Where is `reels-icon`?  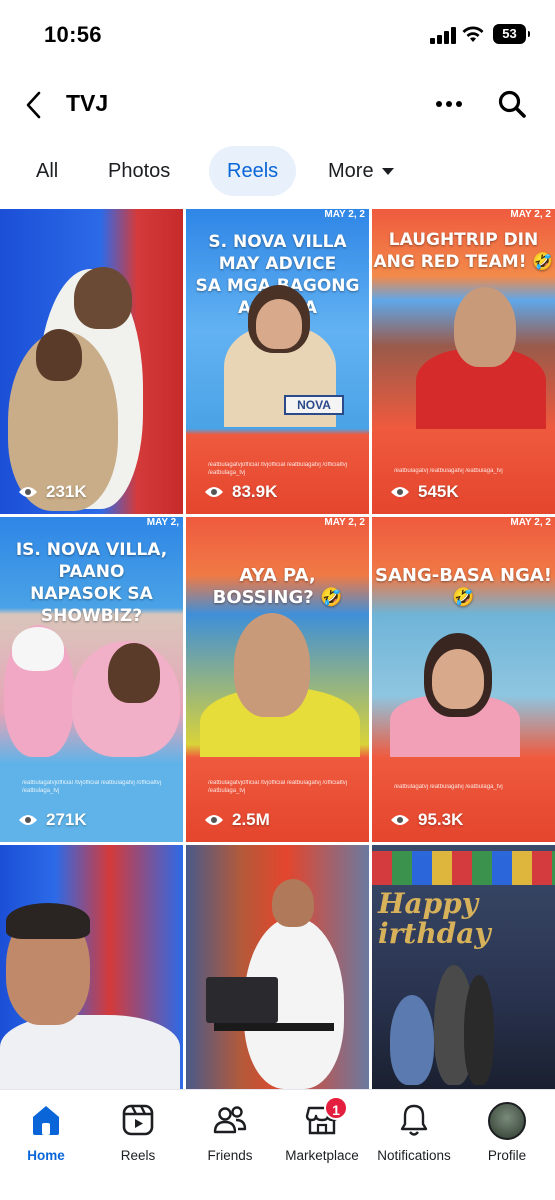 reels-icon is located at coordinates (138, 1120).